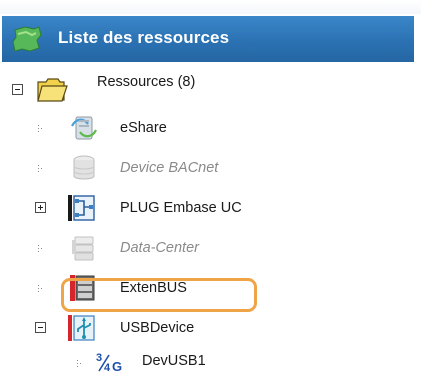  I want to click on tree-label: DevUSB1, so click(174, 361).